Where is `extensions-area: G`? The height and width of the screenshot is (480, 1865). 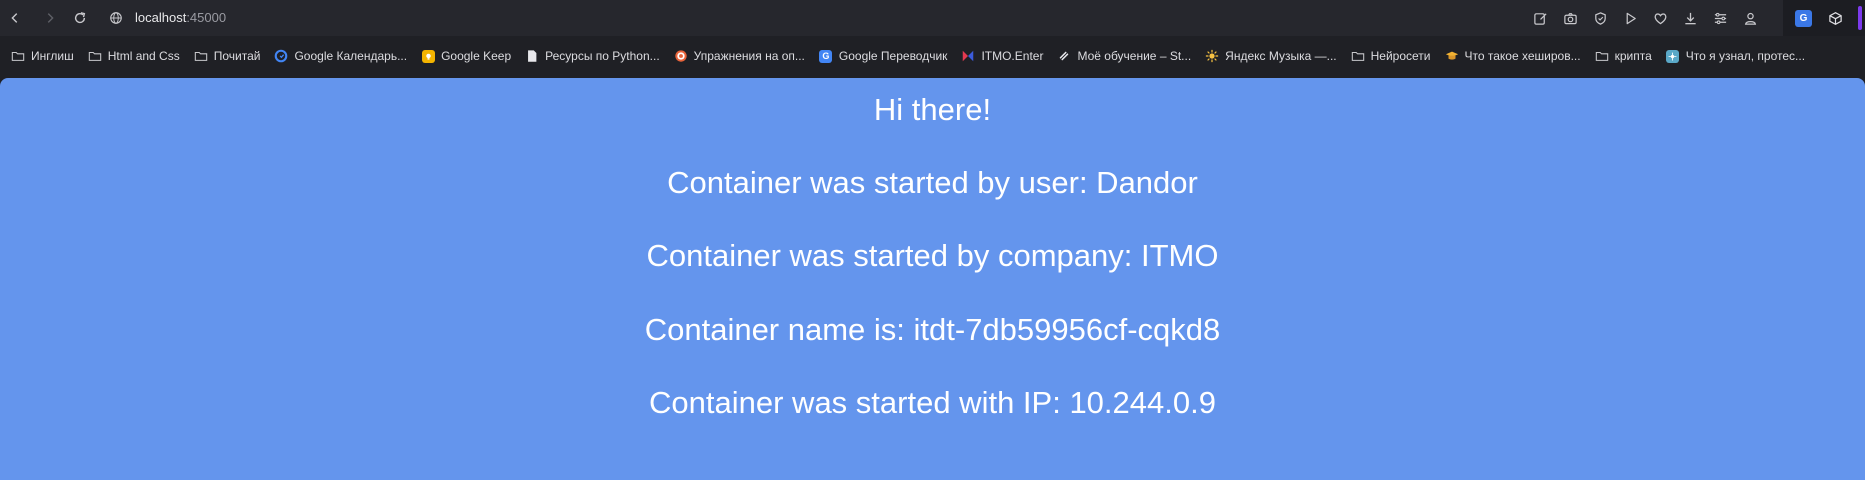 extensions-area: G is located at coordinates (1824, 18).